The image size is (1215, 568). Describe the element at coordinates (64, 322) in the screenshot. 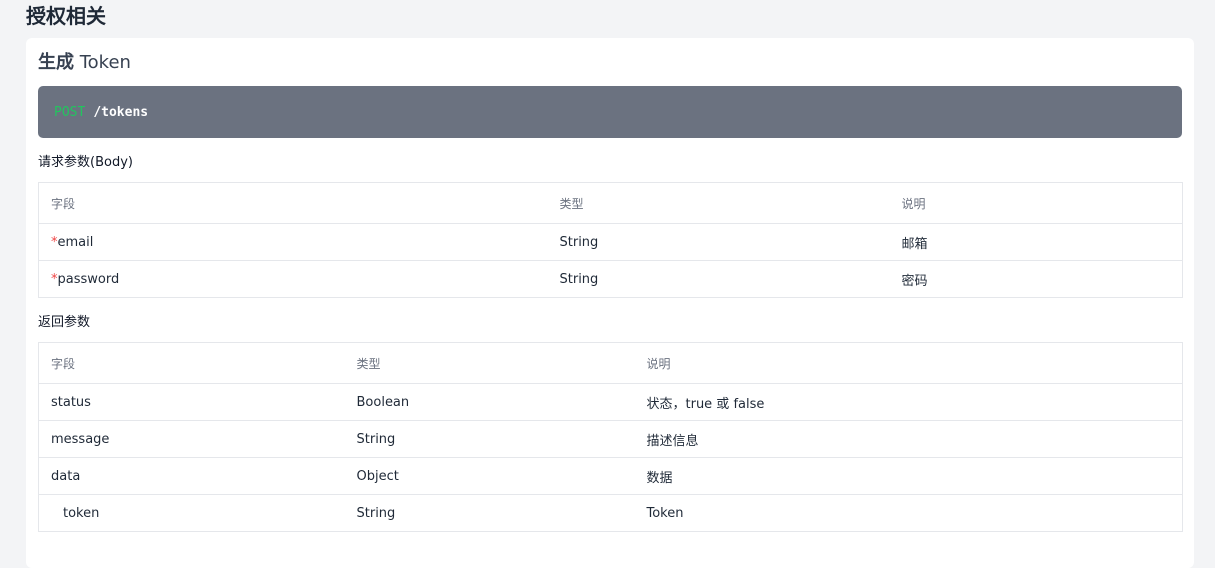

I see `response-params-title: 返回参数` at that location.